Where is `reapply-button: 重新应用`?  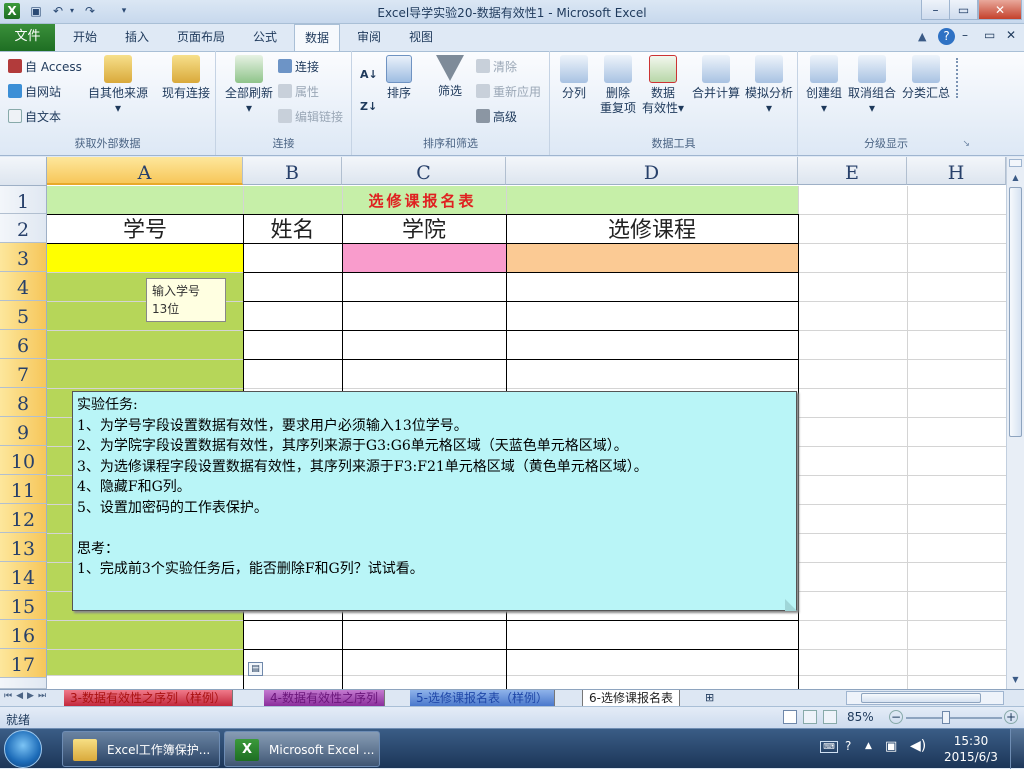
reapply-button: 重新应用 is located at coordinates (508, 92).